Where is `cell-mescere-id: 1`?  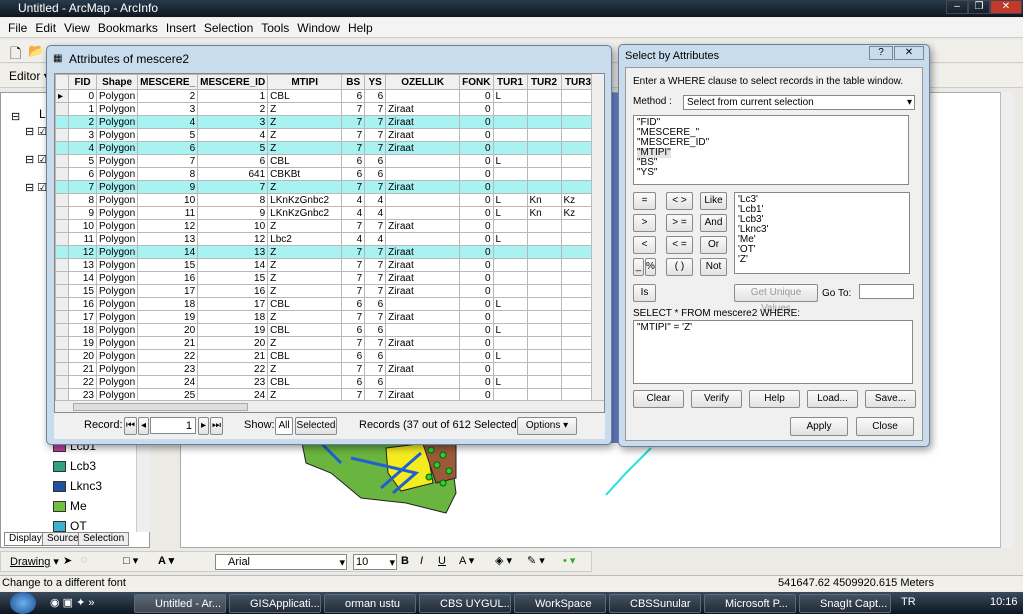
cell-mescere-id: 1 is located at coordinates (233, 96).